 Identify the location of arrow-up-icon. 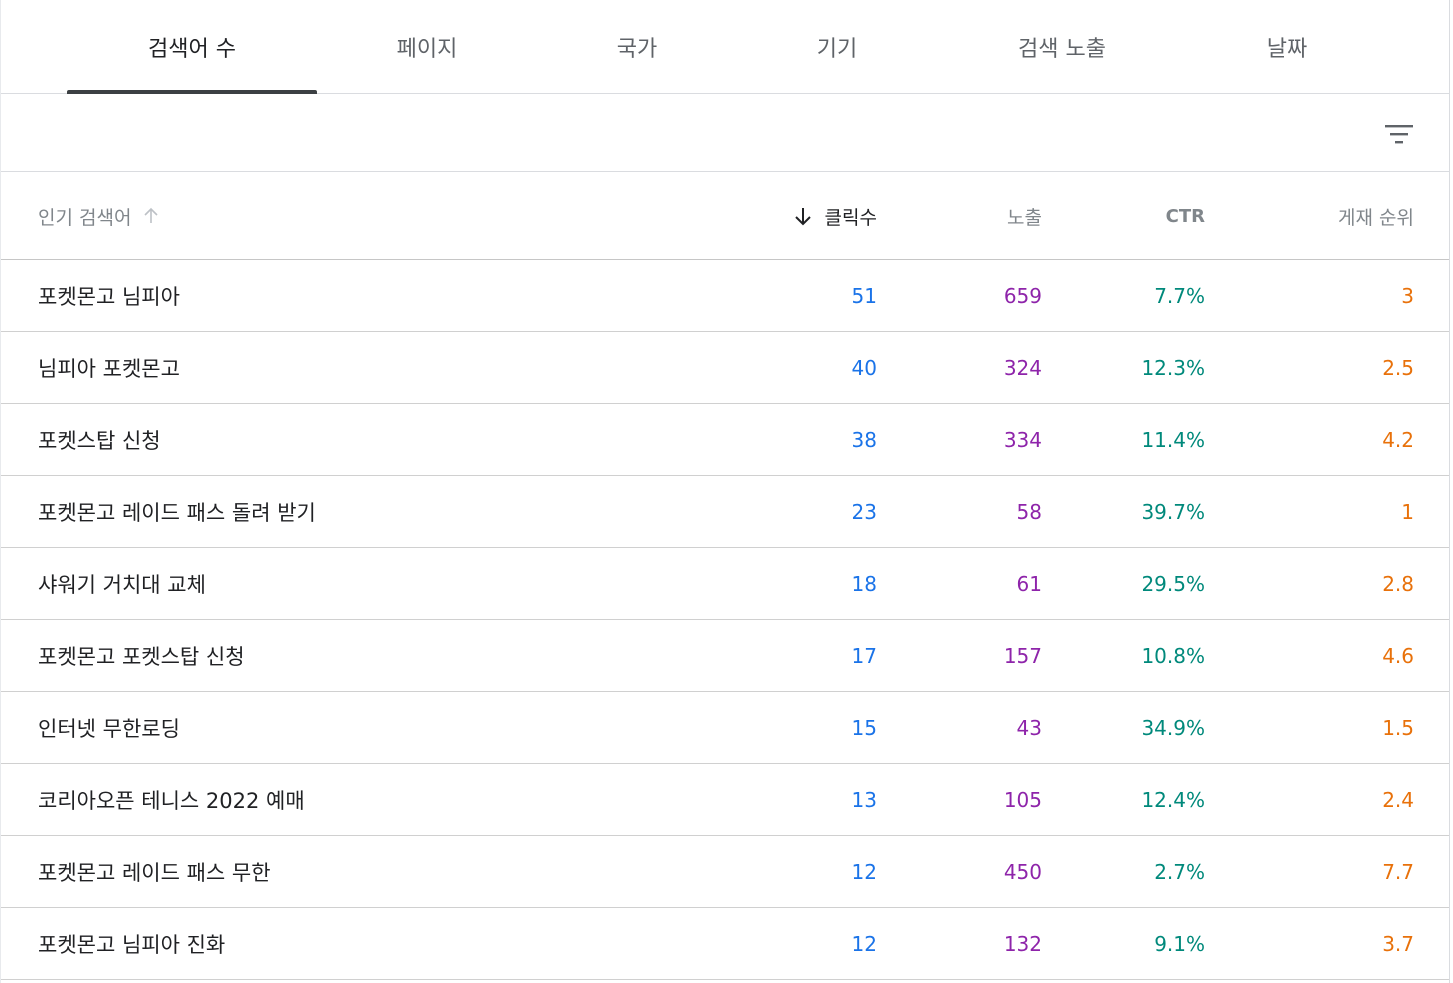
(151, 215).